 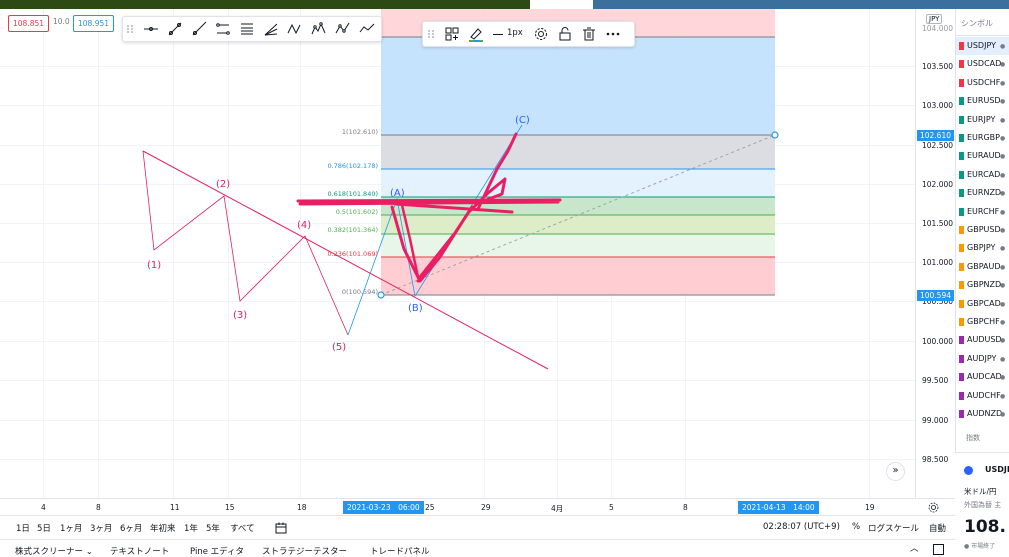 I want to click on watchlist-row: AUDJPY ●, so click(x=982, y=359).